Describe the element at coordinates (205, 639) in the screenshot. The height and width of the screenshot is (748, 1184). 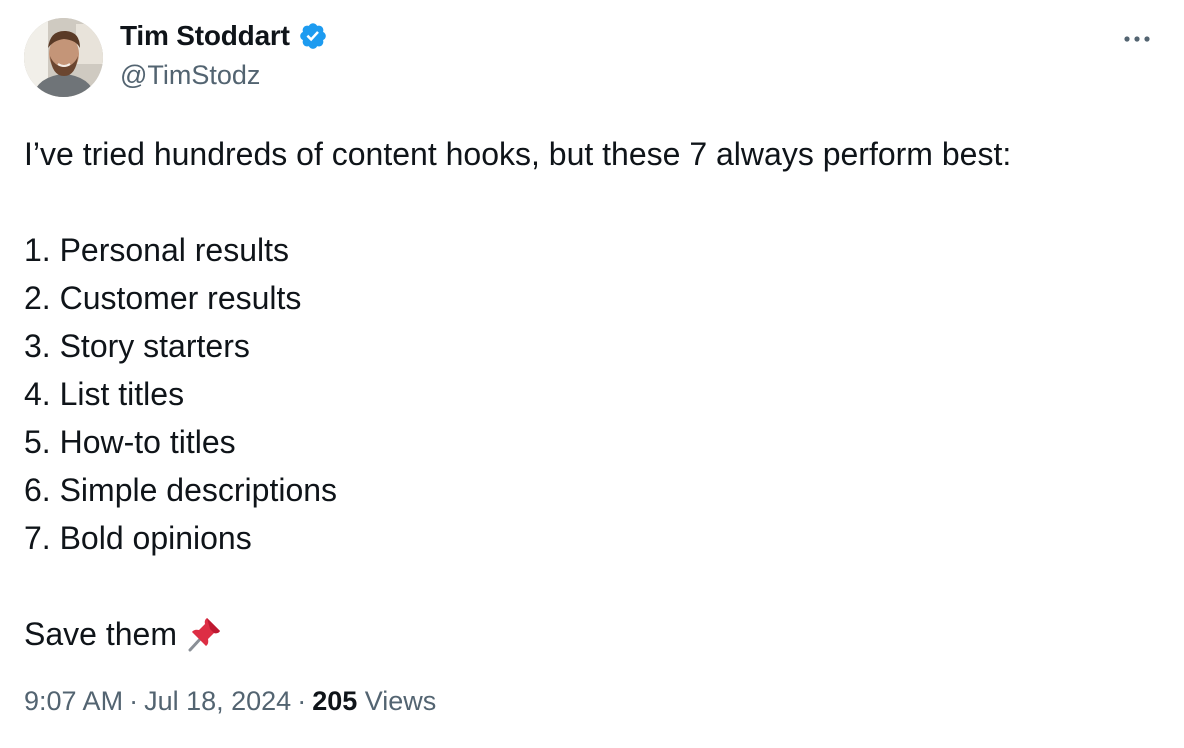
I see `pushpin-icon` at that location.